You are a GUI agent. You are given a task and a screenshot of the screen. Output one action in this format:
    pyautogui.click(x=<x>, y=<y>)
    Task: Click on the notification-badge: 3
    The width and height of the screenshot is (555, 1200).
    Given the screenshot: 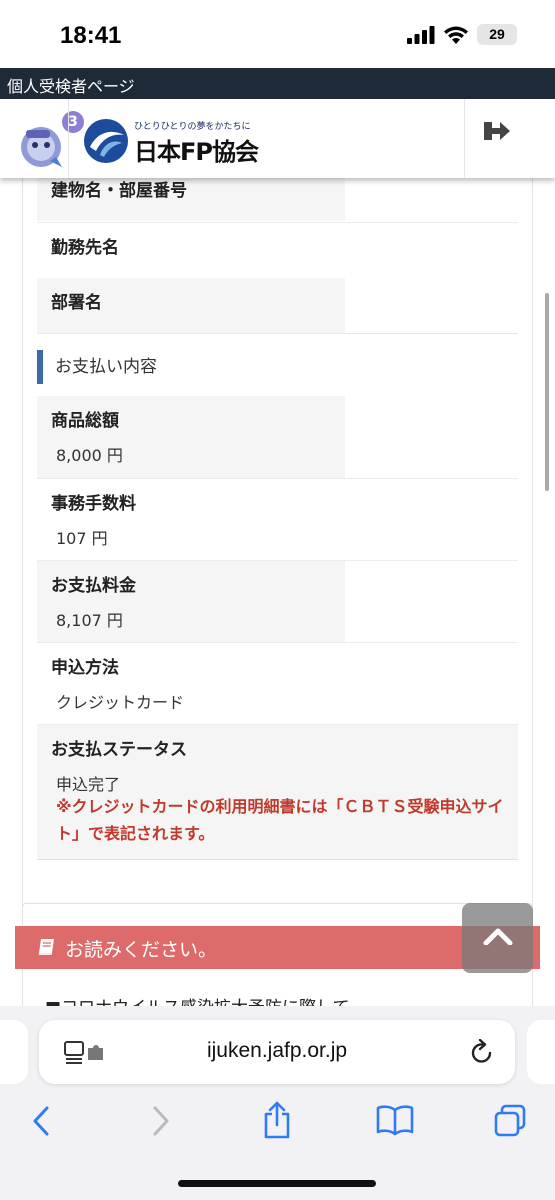 What is the action you would take?
    pyautogui.click(x=73, y=122)
    